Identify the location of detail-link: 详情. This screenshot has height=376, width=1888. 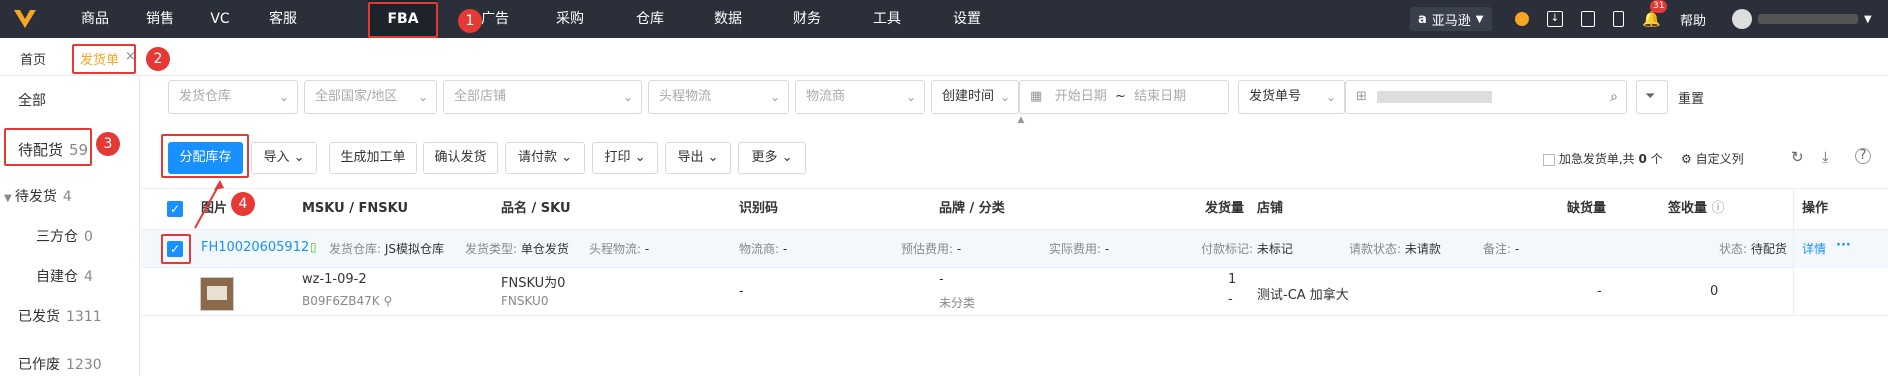
(1814, 248).